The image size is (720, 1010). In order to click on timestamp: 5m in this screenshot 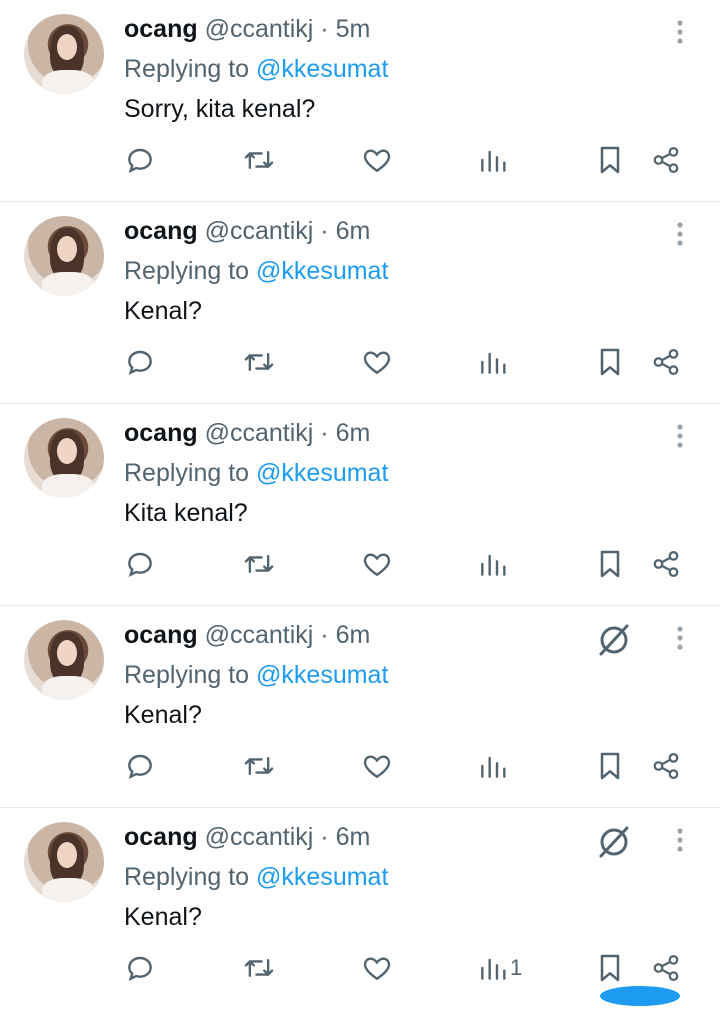, I will do `click(353, 29)`.